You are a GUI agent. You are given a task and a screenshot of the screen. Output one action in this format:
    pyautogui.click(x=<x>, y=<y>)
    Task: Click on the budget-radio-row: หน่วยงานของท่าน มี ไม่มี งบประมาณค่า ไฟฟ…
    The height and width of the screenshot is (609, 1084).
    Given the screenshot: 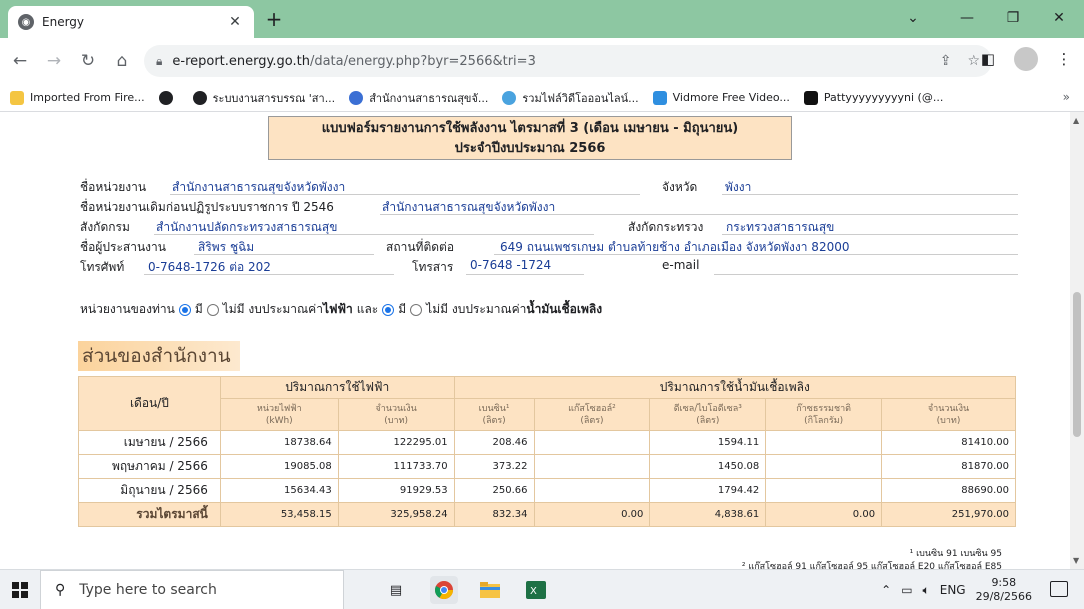 What is the action you would take?
    pyautogui.click(x=341, y=309)
    